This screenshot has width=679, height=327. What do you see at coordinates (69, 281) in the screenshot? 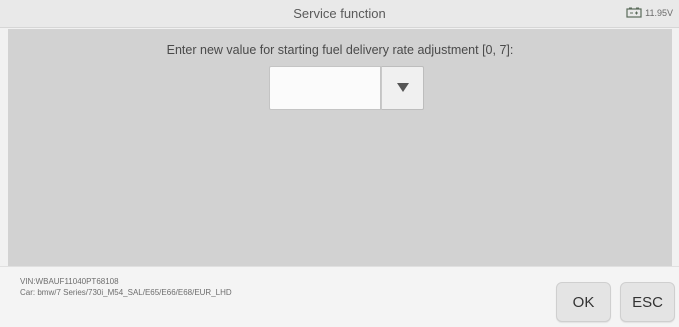
I see `vin-text: VIN:WBAUF11040PT68108` at bounding box center [69, 281].